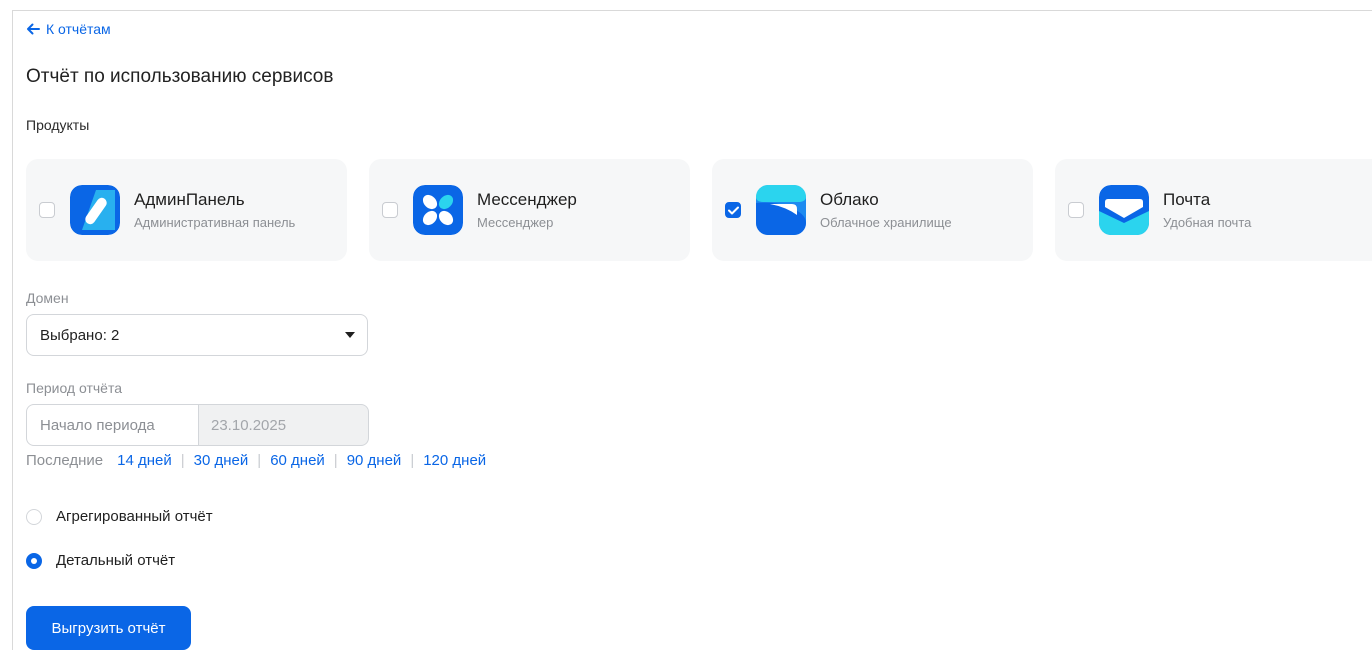 This screenshot has width=1372, height=650. Describe the element at coordinates (80, 335) in the screenshot. I see `domain-select-value: Выбрано: 2` at that location.